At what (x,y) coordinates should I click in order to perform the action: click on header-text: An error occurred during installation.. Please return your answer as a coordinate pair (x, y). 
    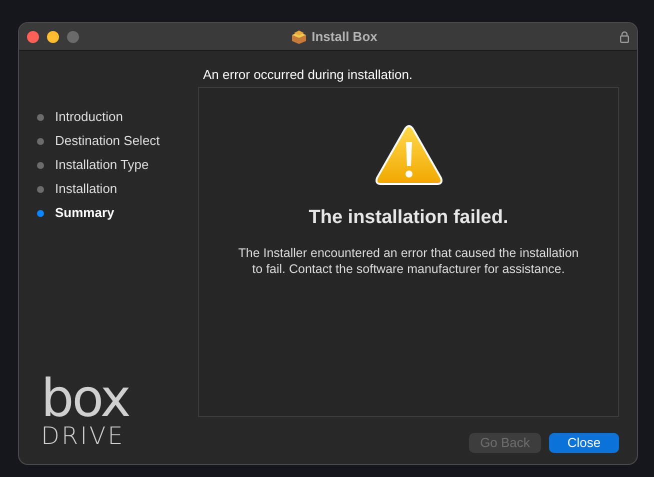
    Looking at the image, I should click on (308, 75).